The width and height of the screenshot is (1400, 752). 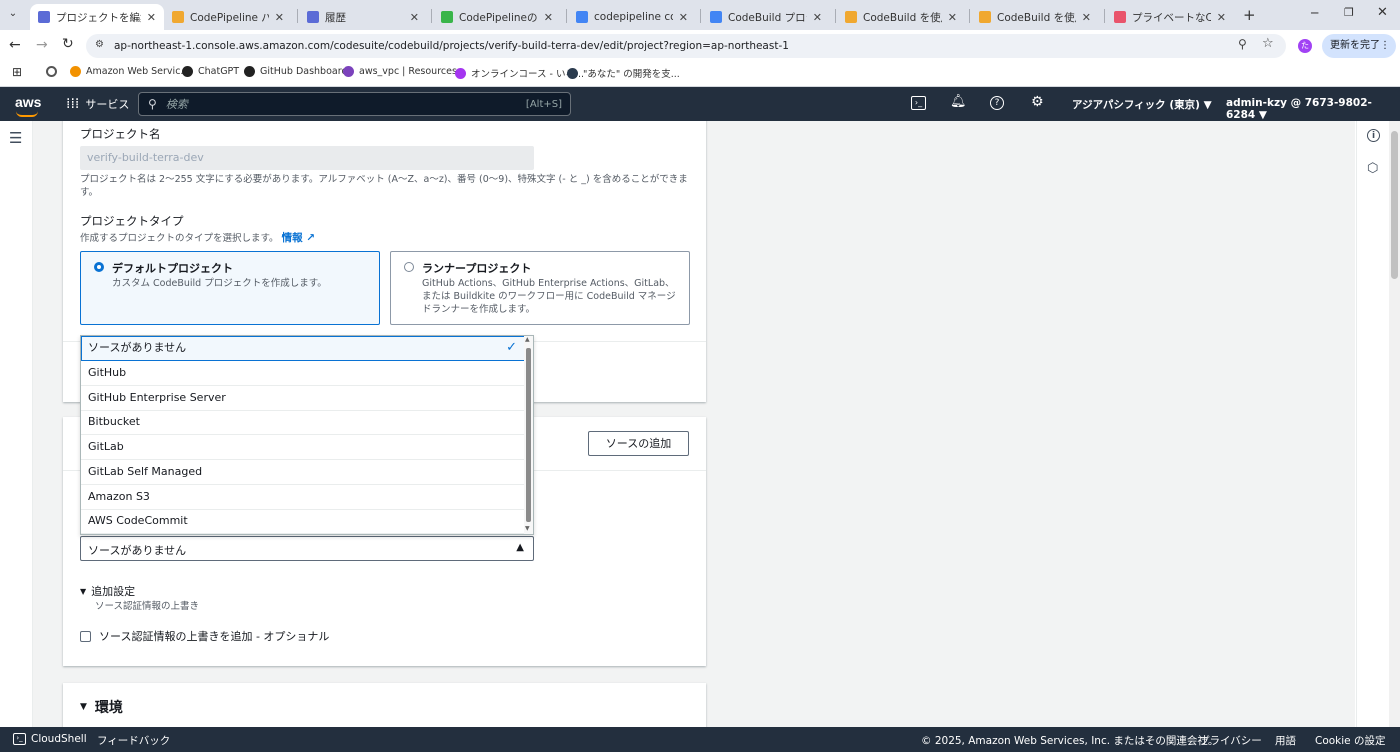 What do you see at coordinates (1382, 12) in the screenshot?
I see `close-window-icon: ✕` at bounding box center [1382, 12].